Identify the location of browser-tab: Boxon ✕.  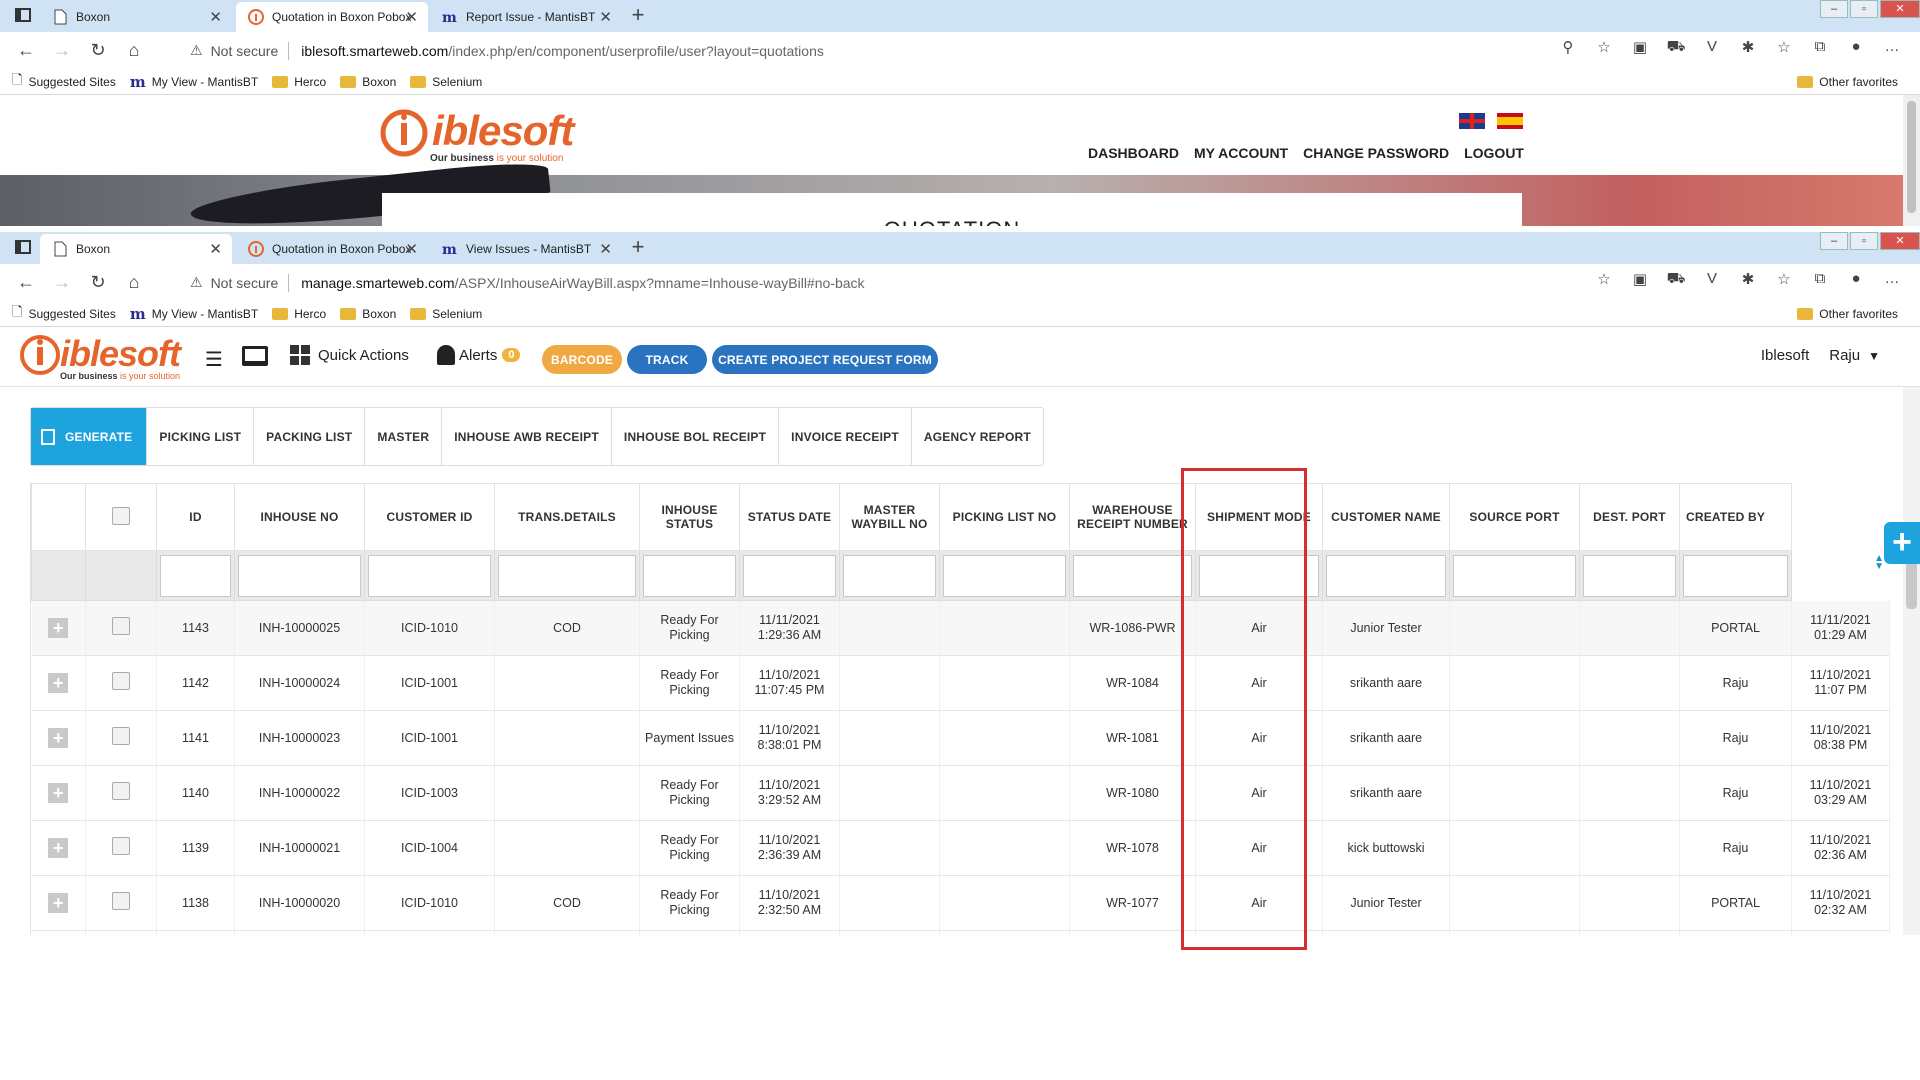
(136, 17).